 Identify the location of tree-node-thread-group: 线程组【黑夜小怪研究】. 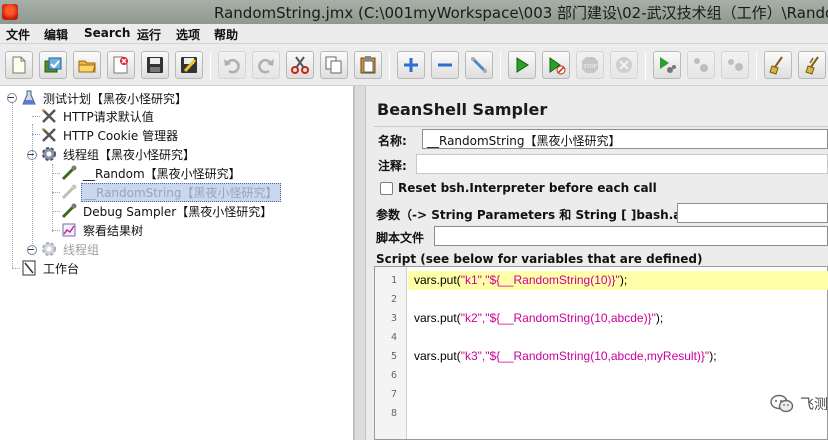
(118, 154).